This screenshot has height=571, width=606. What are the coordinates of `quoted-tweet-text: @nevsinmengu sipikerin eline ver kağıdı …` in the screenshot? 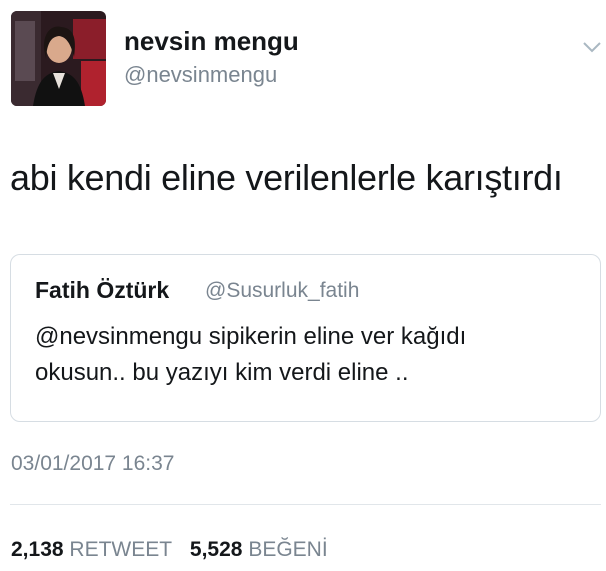 It's located at (305, 355).